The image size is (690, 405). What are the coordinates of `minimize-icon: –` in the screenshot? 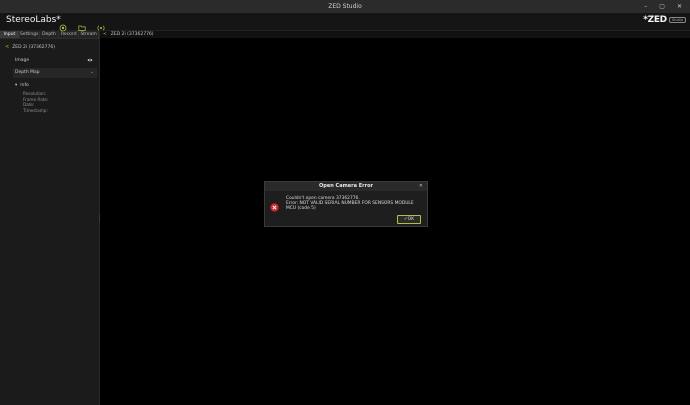 It's located at (645, 6).